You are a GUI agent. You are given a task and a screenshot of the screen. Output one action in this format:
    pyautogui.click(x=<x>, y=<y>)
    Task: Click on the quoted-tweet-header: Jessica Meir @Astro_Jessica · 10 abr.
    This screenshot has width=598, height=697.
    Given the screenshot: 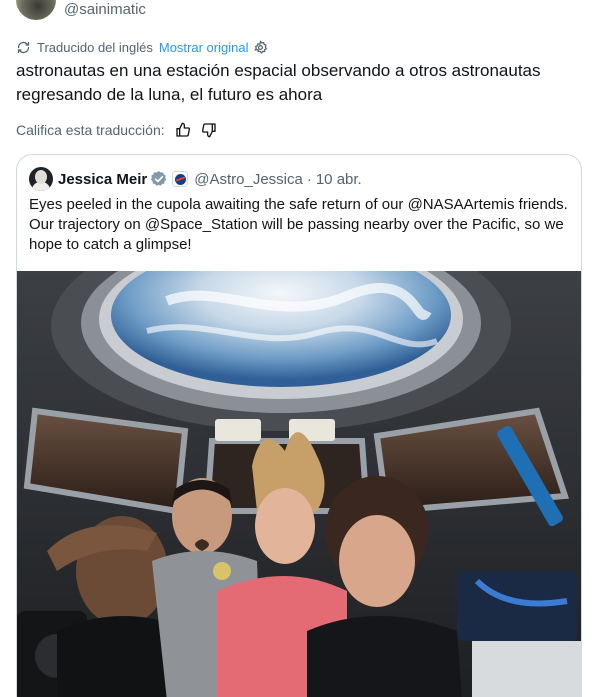 What is the action you would take?
    pyautogui.click(x=195, y=179)
    